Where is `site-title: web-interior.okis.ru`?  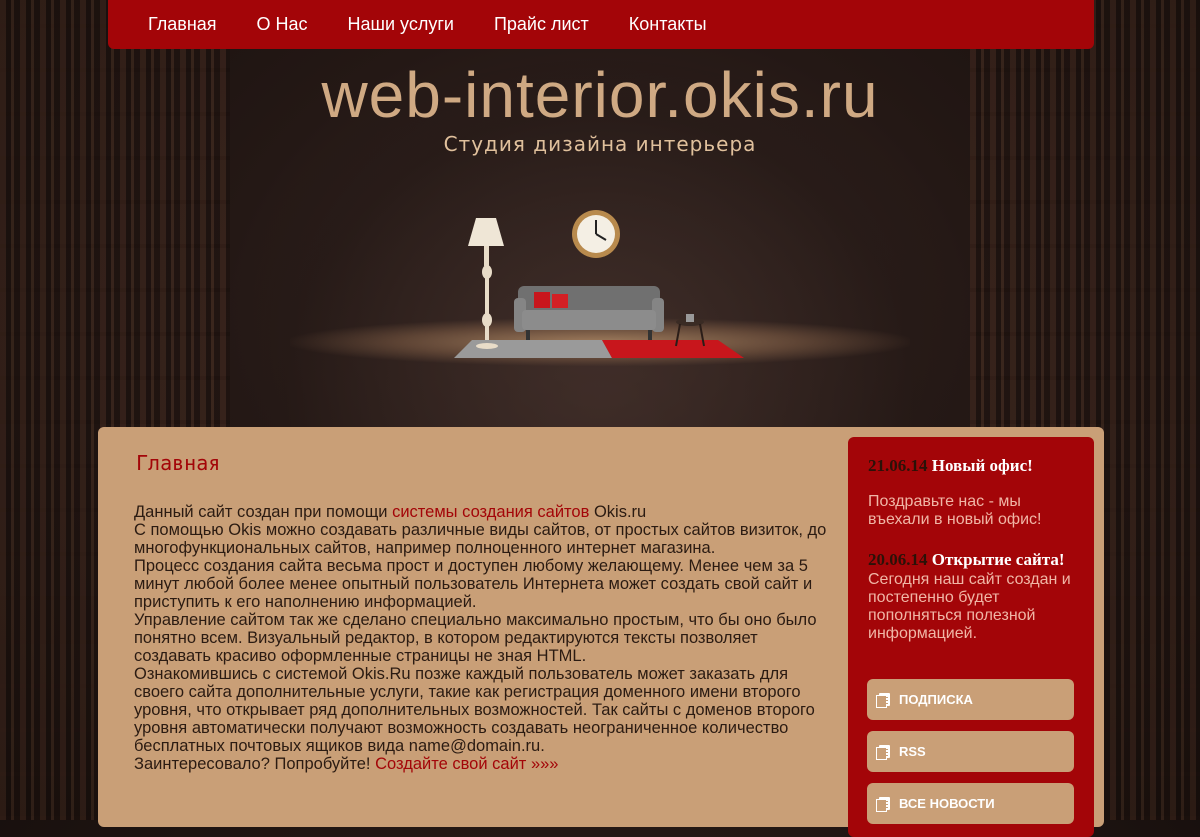
site-title: web-interior.okis.ru is located at coordinates (600, 95).